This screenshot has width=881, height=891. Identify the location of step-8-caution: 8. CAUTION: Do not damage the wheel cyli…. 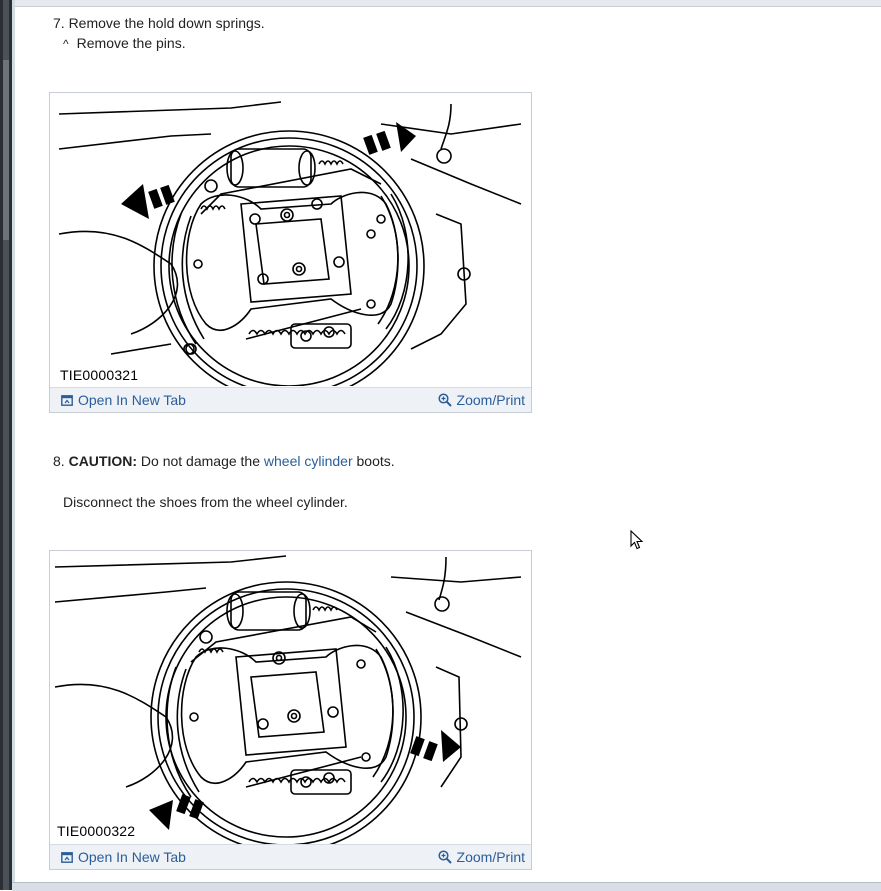
(224, 461).